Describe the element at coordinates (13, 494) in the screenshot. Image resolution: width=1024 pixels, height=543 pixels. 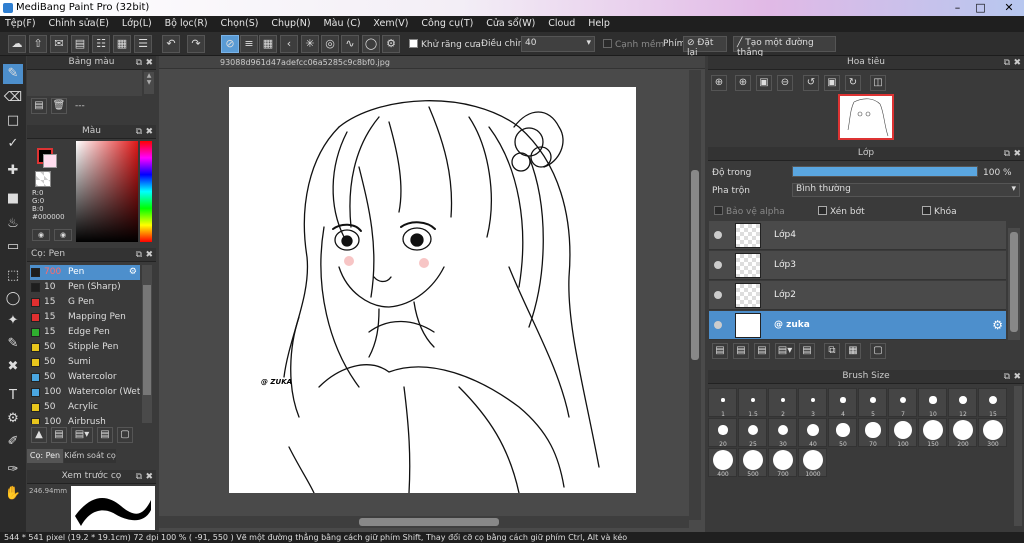
I see `hand-tool-icon: ✋` at that location.